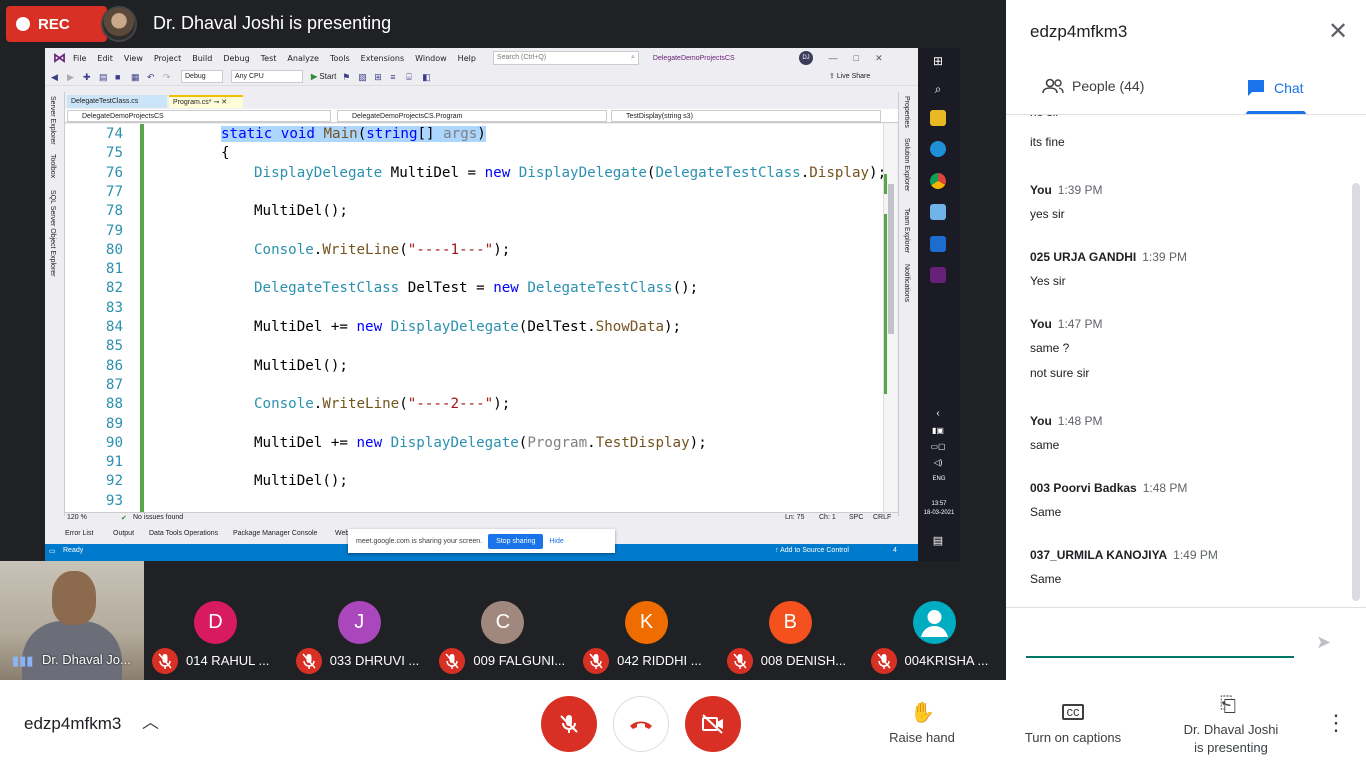 This screenshot has height=768, width=1366. What do you see at coordinates (1073, 737) in the screenshot?
I see `captions-button: Turn on captions` at bounding box center [1073, 737].